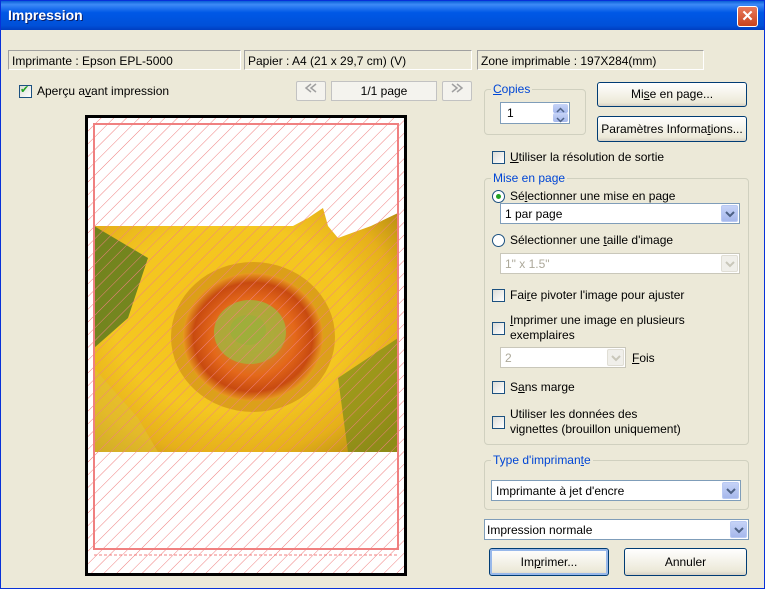 This screenshot has height=589, width=765. I want to click on printer-info: Imprimante : Epson EPL-5000, so click(124, 60).